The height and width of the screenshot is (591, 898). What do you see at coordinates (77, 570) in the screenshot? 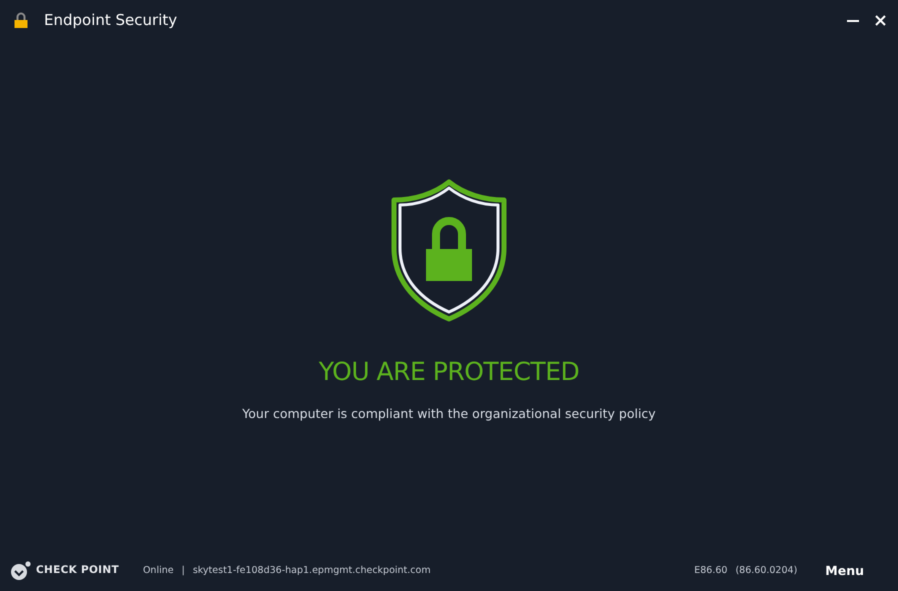
I see `brand-name: CHECK POINT` at bounding box center [77, 570].